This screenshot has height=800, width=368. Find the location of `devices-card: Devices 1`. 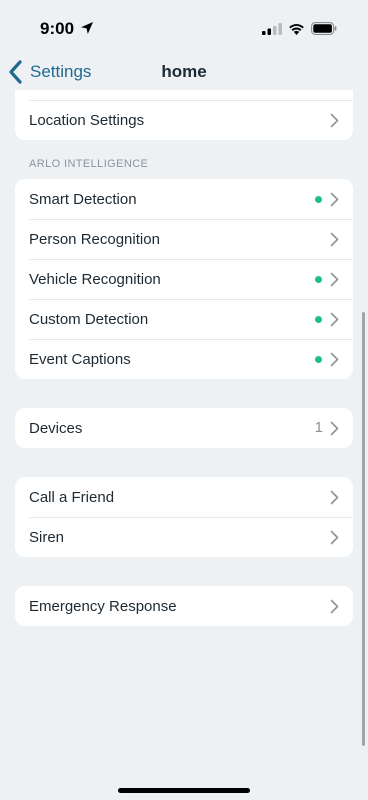

devices-card: Devices 1 is located at coordinates (184, 428).